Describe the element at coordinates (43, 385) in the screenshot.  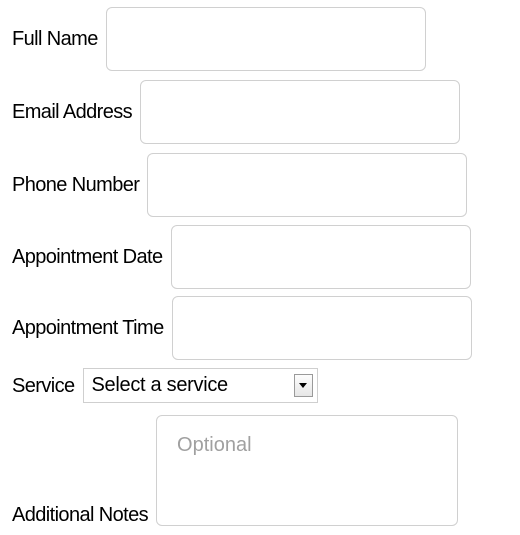
I see `service-label: Service` at that location.